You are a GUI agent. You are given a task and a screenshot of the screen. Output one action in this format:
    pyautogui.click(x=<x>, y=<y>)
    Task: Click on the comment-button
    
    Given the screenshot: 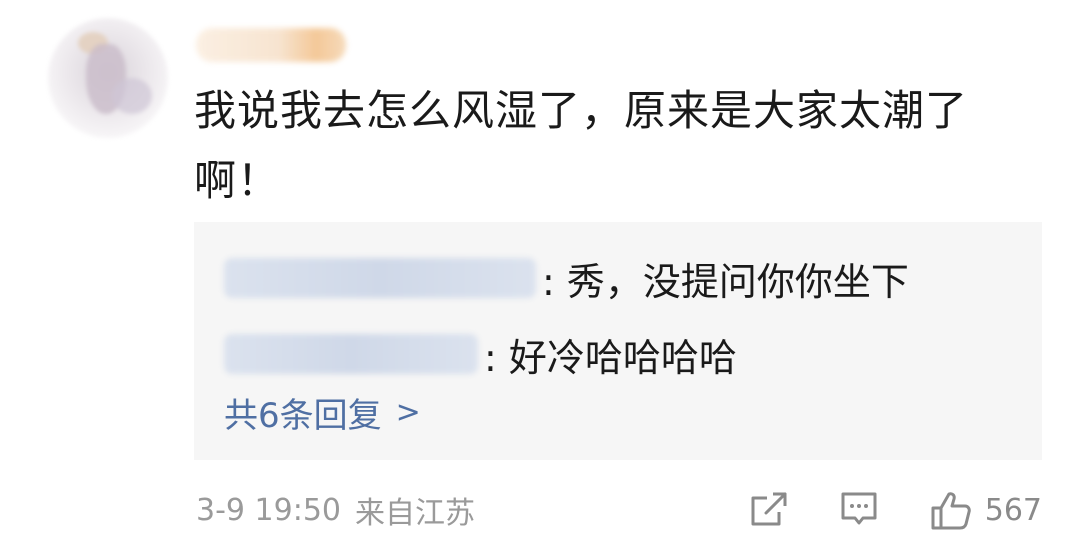 What is the action you would take?
    pyautogui.click(x=859, y=510)
    